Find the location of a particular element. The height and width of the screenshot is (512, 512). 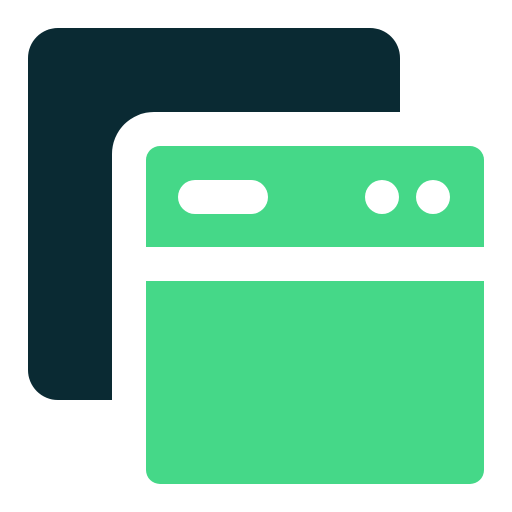

title-bar-divider is located at coordinates (315, 264).